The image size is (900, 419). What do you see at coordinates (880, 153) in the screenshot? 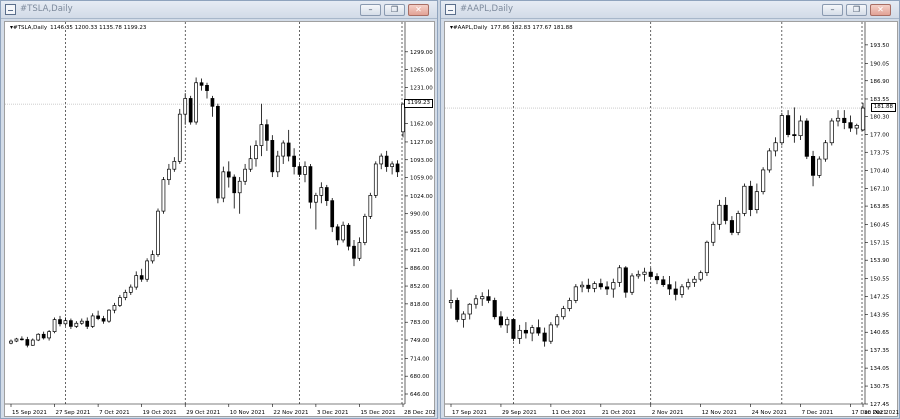
I see `y-tick-label: 173.75` at bounding box center [880, 153].